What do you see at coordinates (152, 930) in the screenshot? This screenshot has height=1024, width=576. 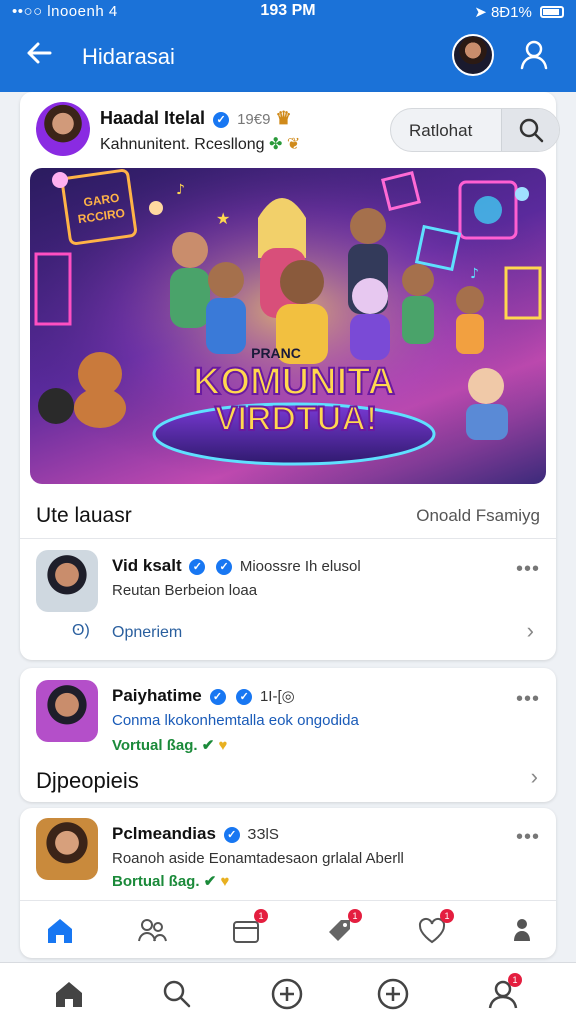 I see `people-icon` at bounding box center [152, 930].